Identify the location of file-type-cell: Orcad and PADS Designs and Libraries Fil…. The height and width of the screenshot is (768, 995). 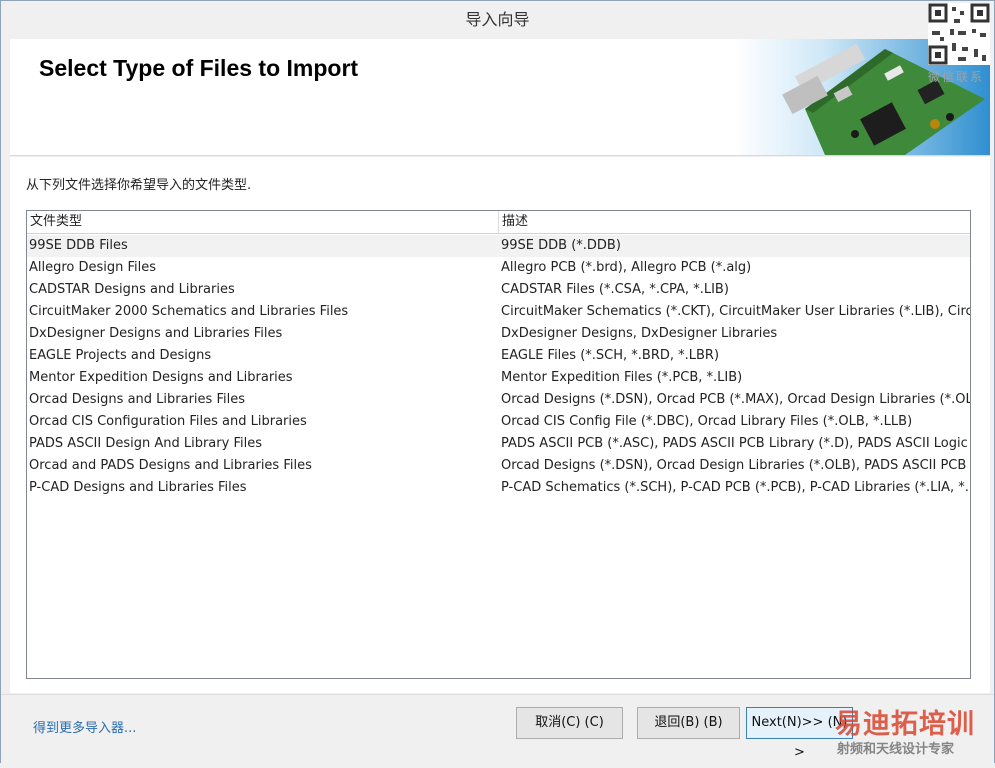
(170, 465).